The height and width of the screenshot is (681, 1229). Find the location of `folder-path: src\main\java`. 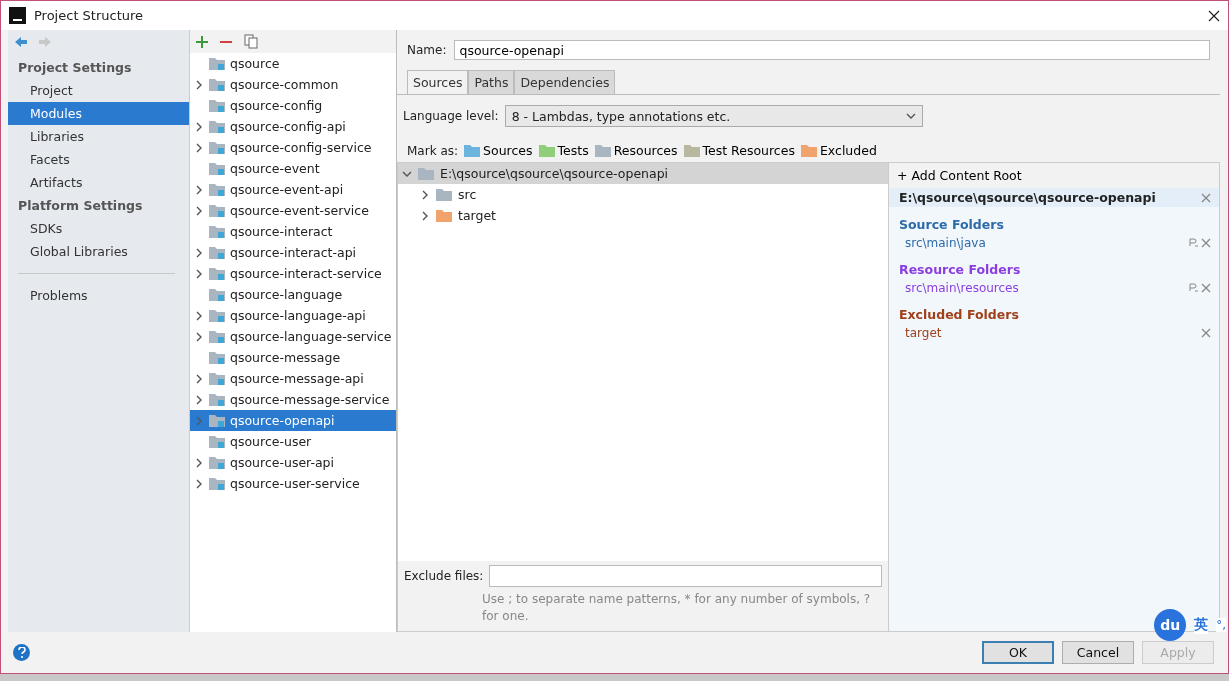

folder-path: src\main\java is located at coordinates (945, 243).